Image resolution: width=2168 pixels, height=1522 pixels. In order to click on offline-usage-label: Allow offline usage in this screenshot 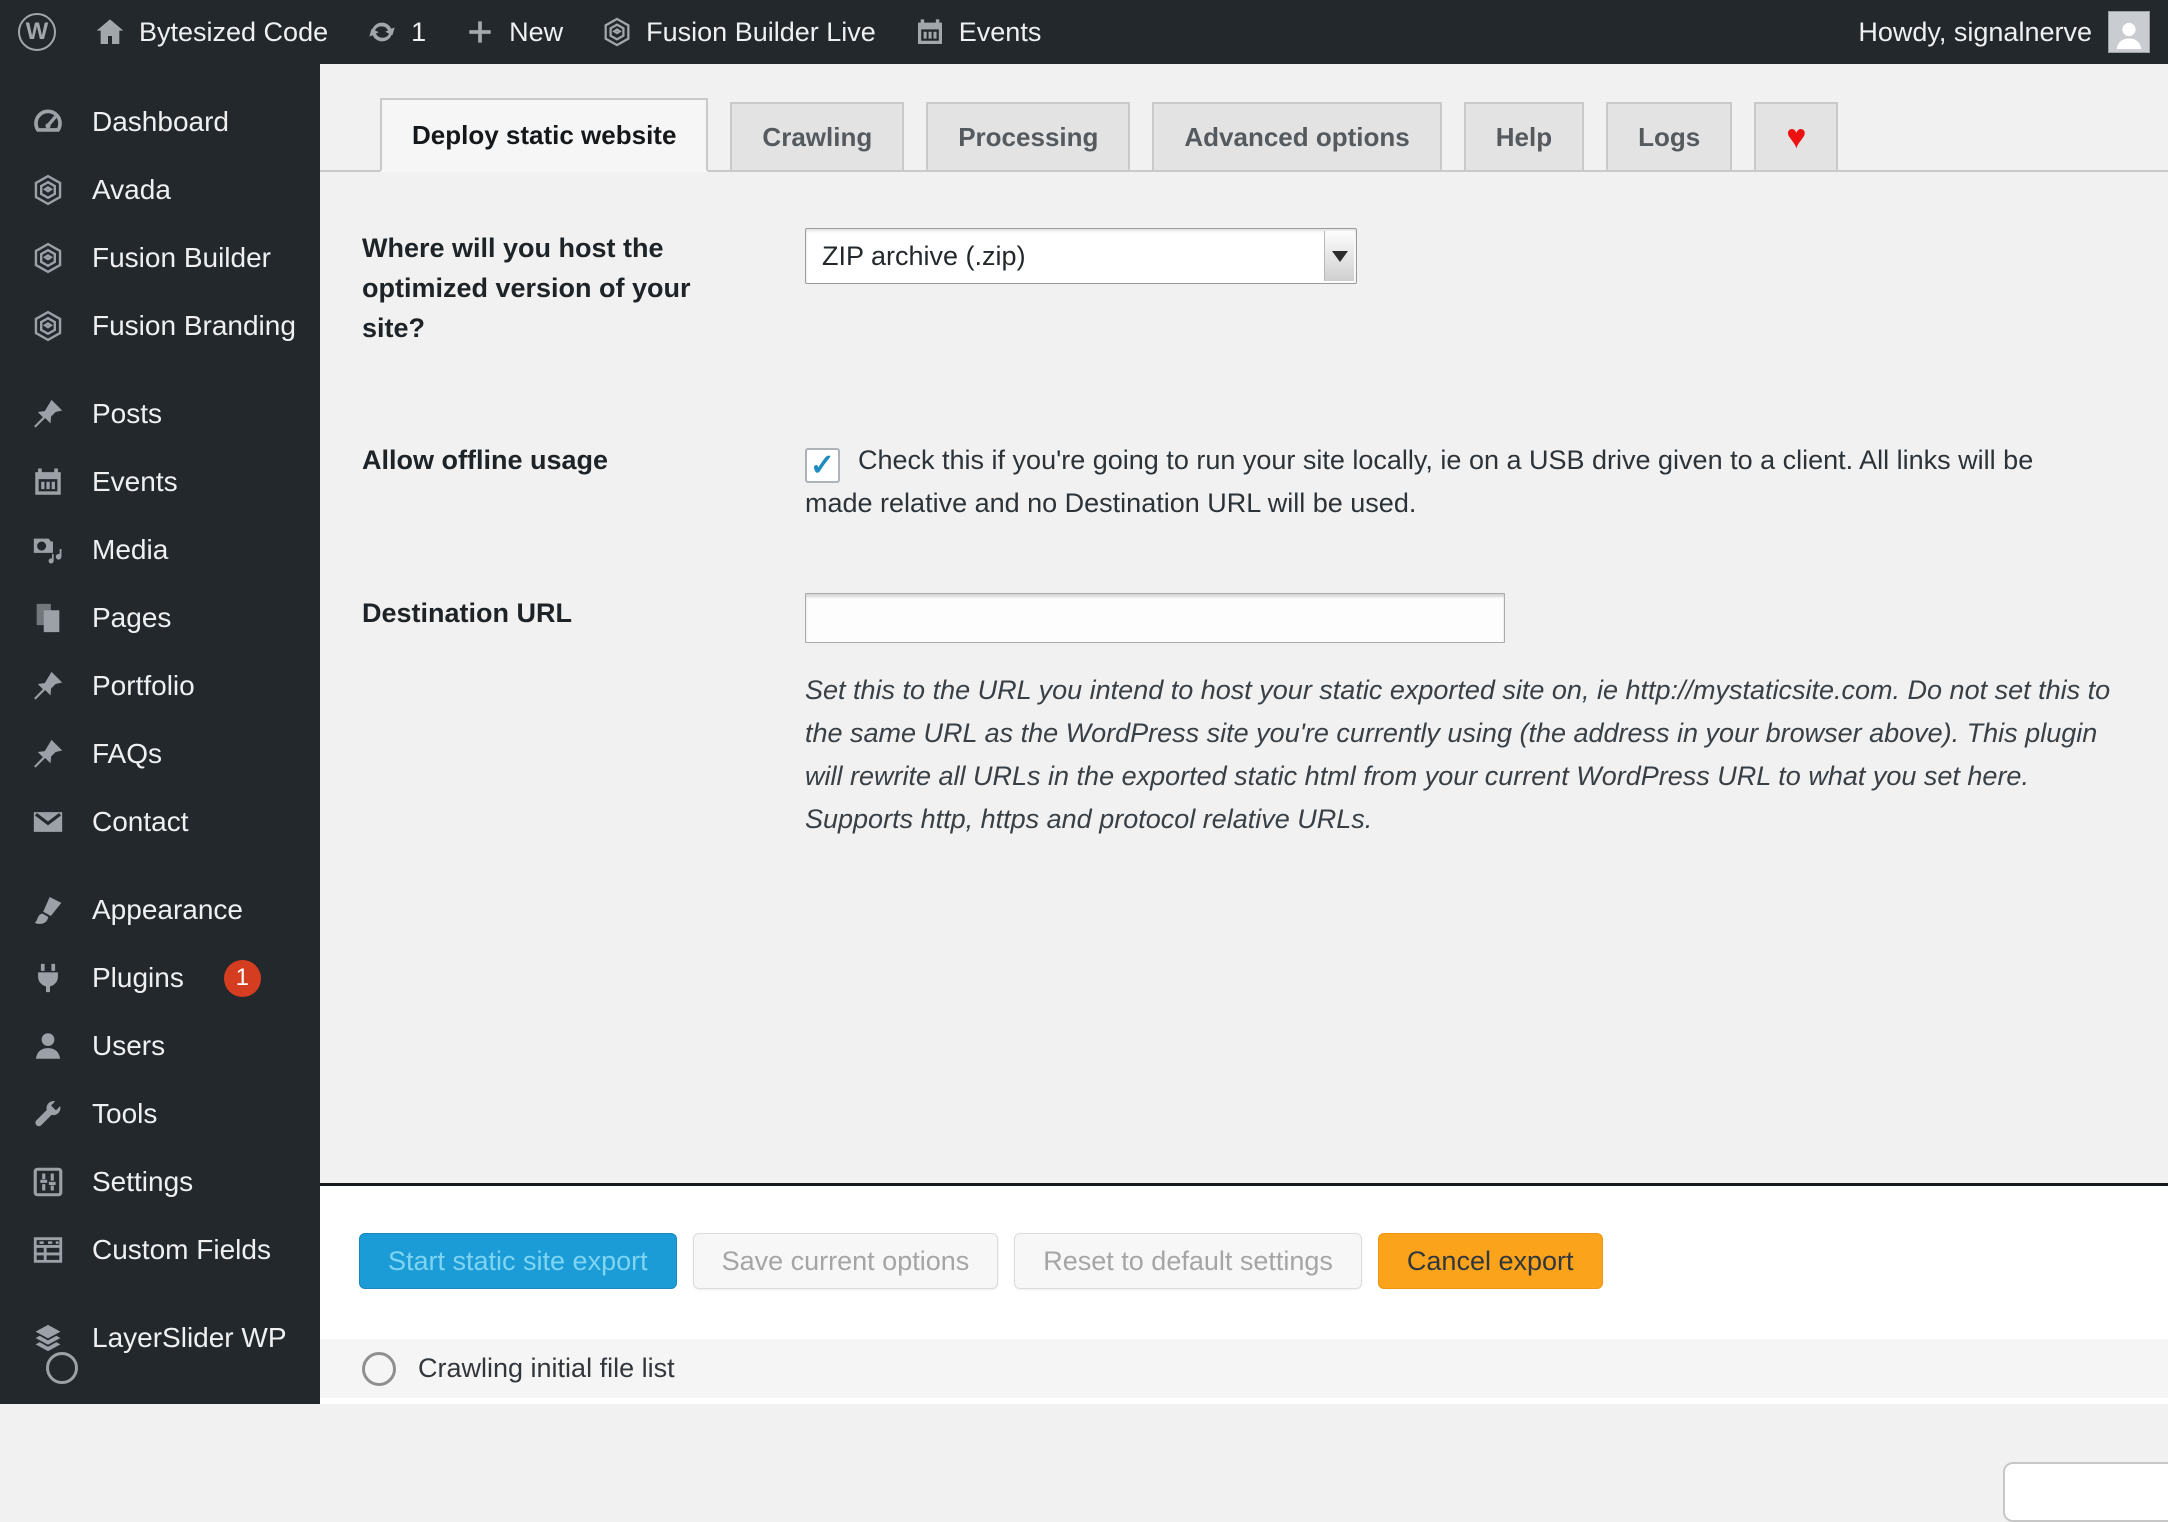, I will do `click(485, 460)`.